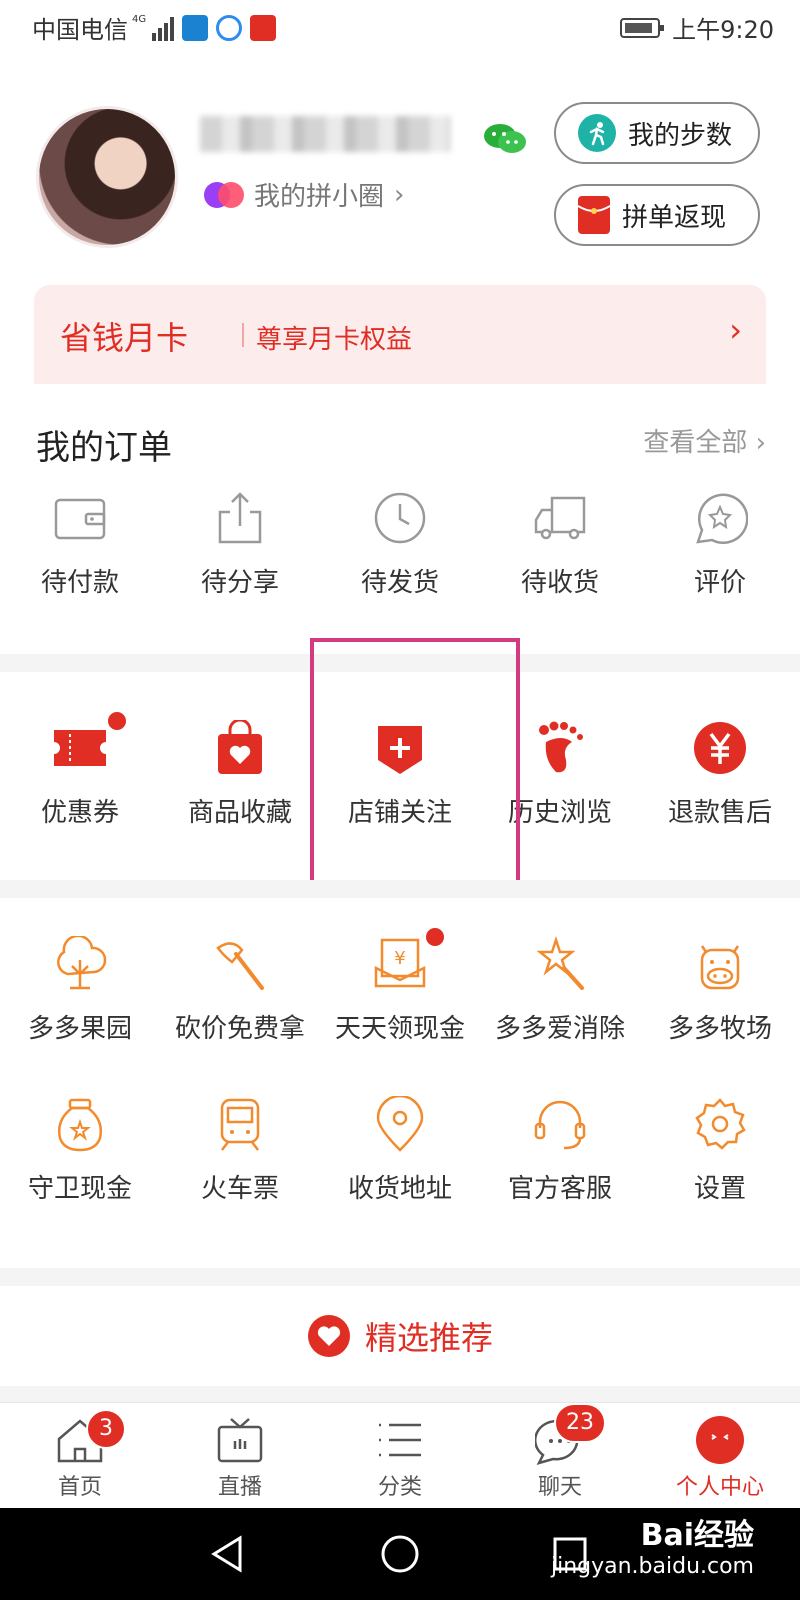 Image resolution: width=800 pixels, height=1600 pixels. Describe the element at coordinates (80, 748) in the screenshot. I see `coupon-icon` at that location.